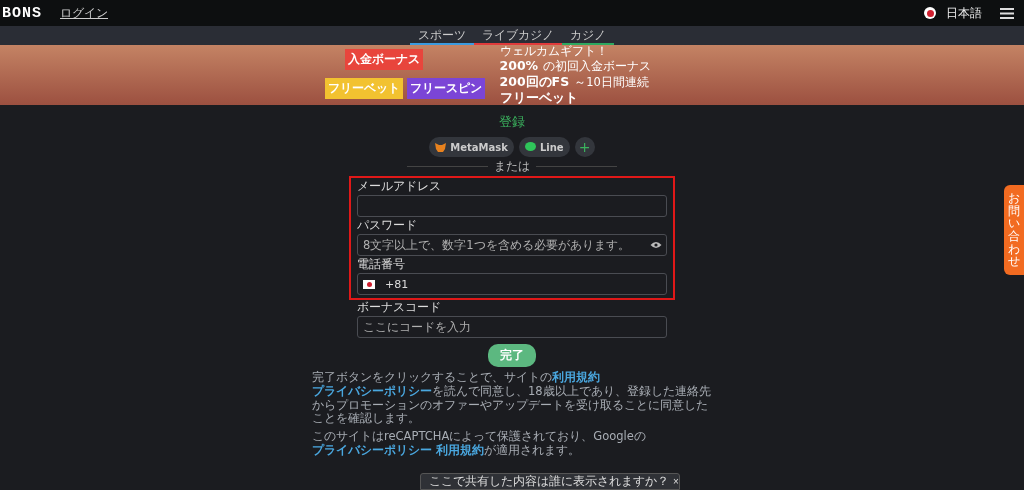 Image resolution: width=1024 pixels, height=490 pixels. Describe the element at coordinates (84, 13) in the screenshot. I see `login-link: ログイン` at that location.